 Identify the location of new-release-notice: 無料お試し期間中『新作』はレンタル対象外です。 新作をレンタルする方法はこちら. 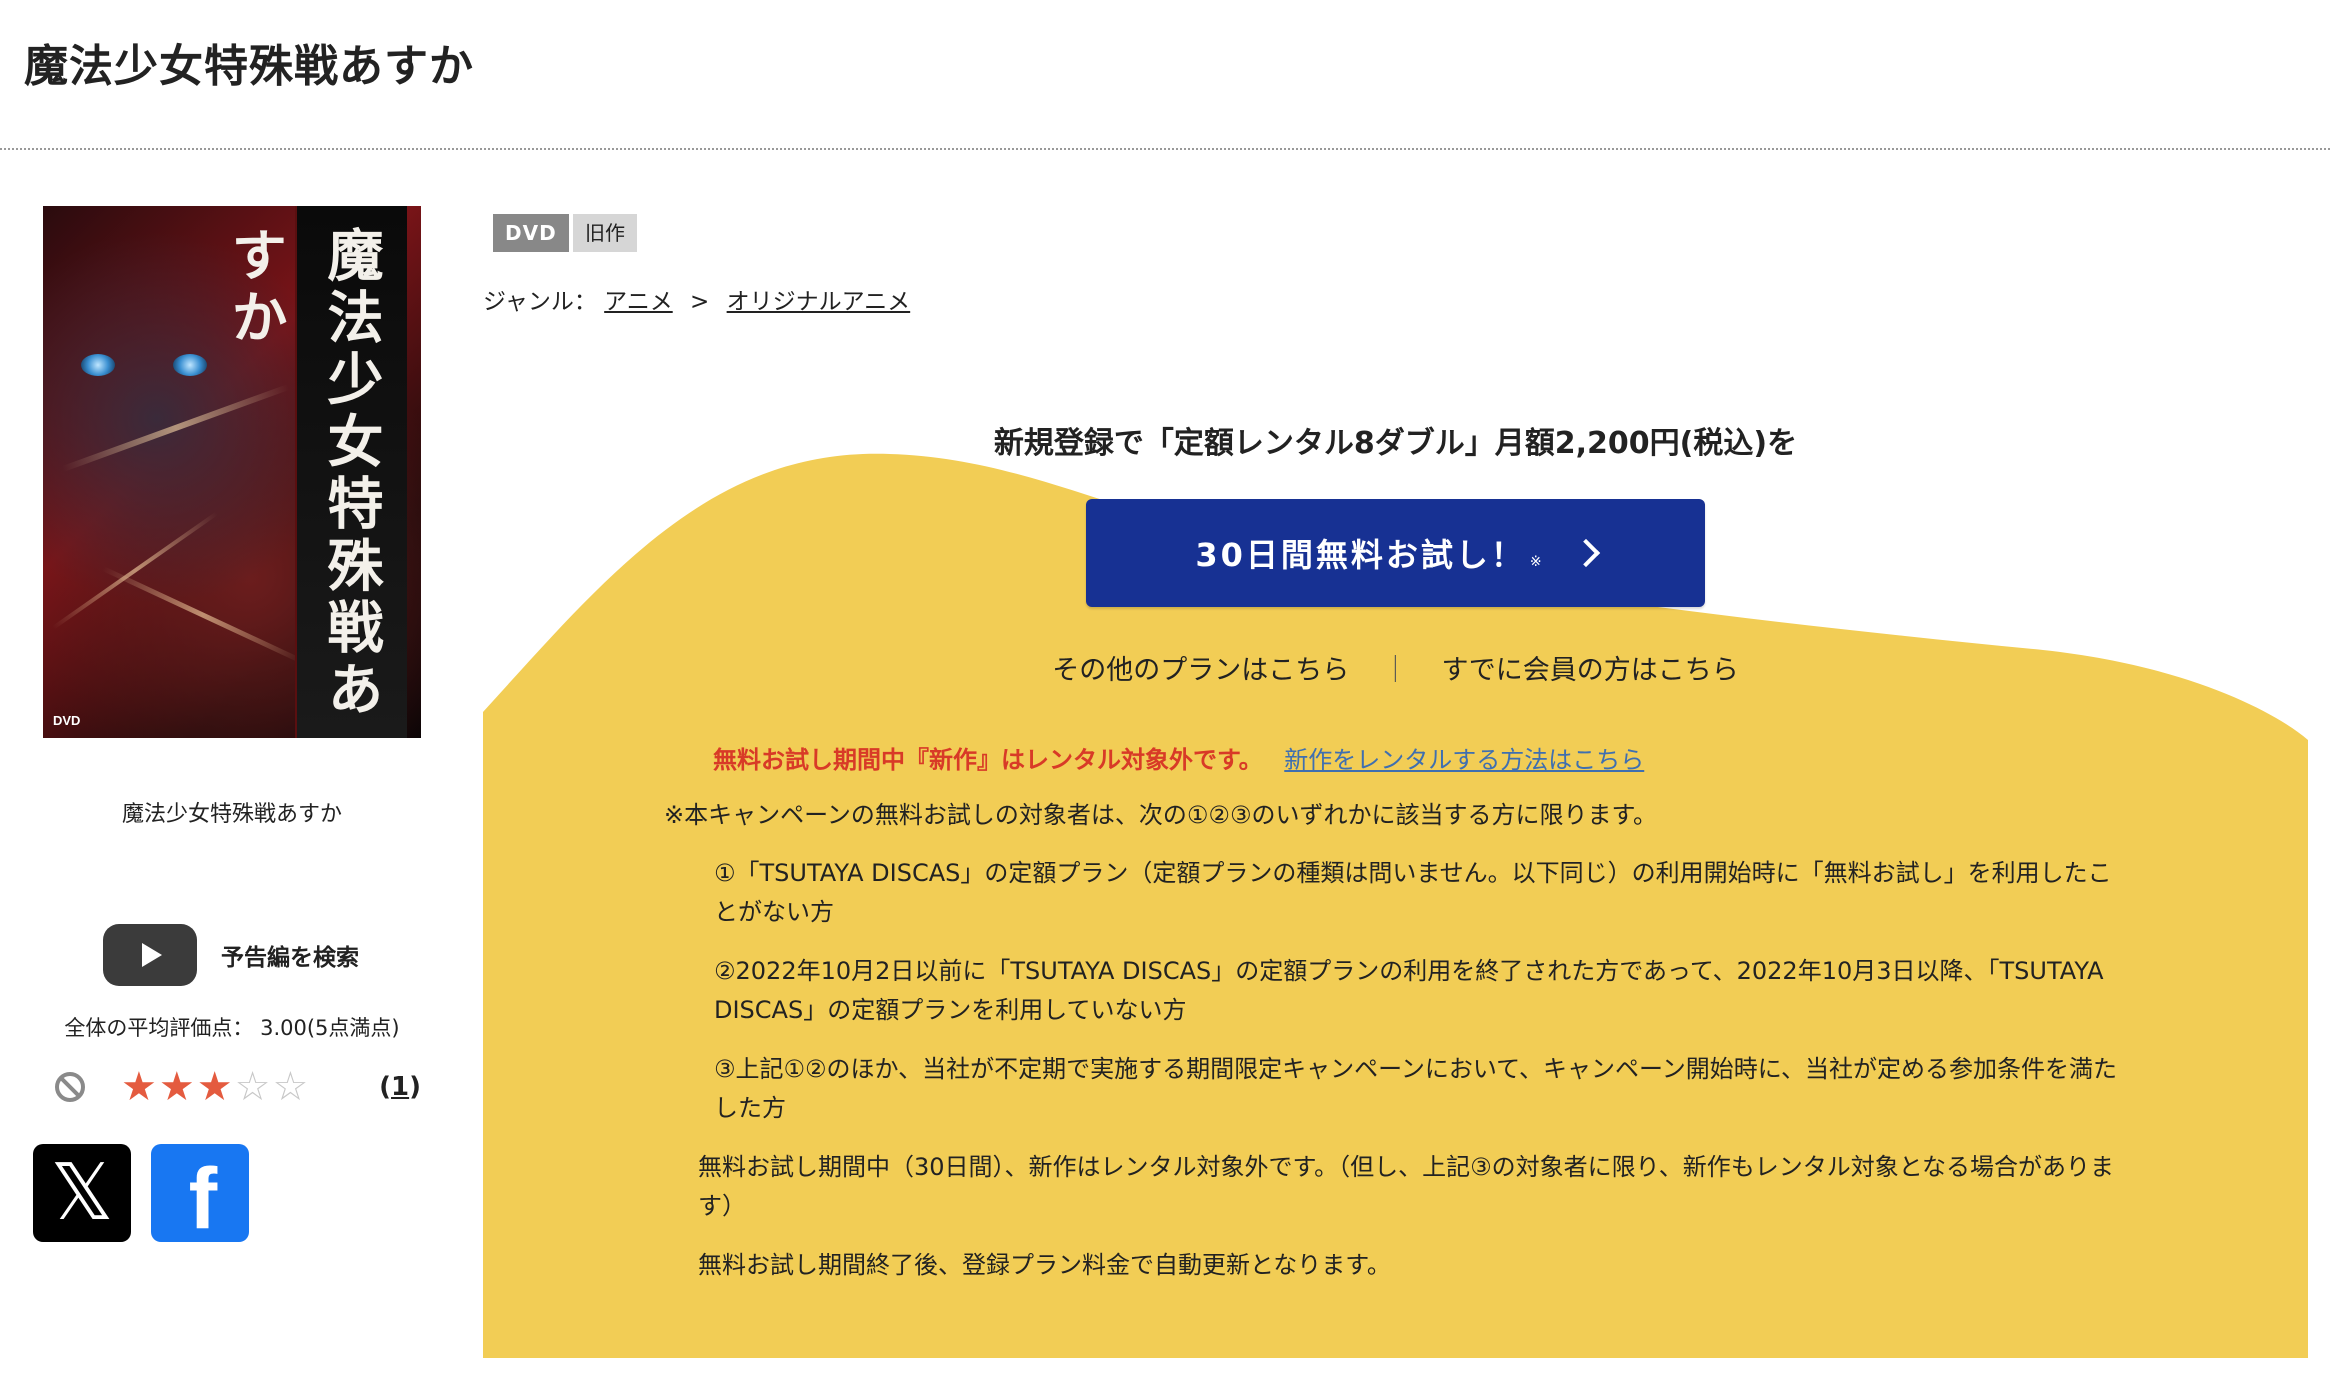
(1178, 757).